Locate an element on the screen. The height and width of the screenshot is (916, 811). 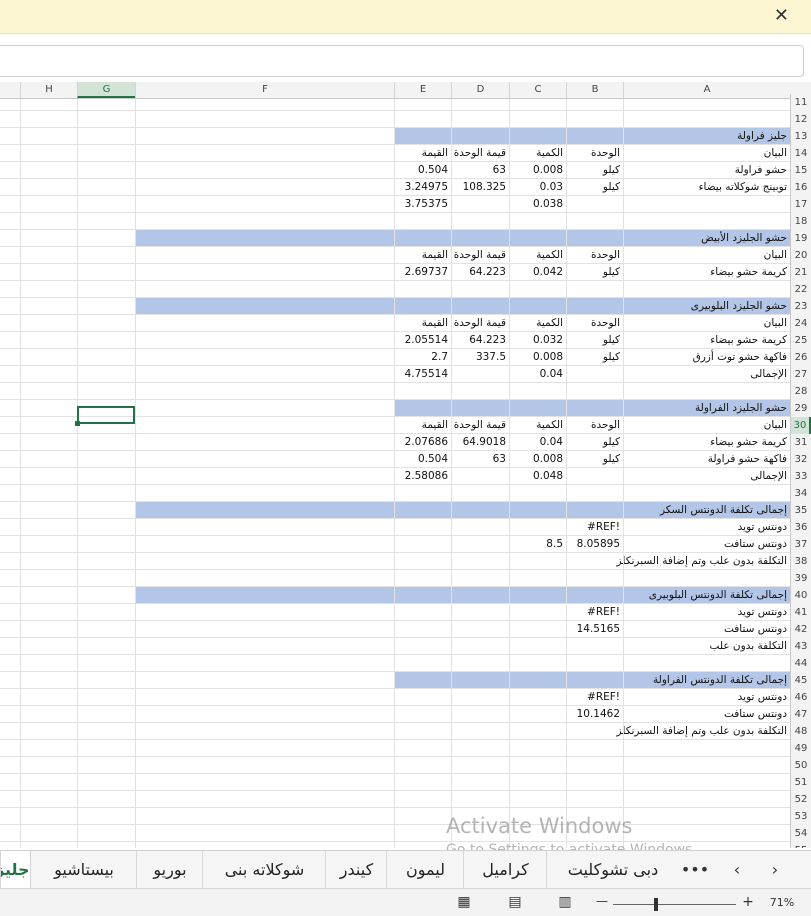
zoom-level: 71% is located at coordinates (782, 904).